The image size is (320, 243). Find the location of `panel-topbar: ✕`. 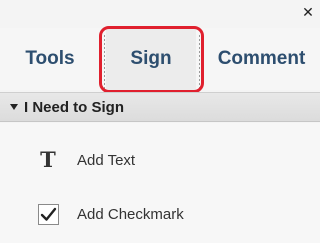

panel-topbar: ✕ is located at coordinates (160, 14).